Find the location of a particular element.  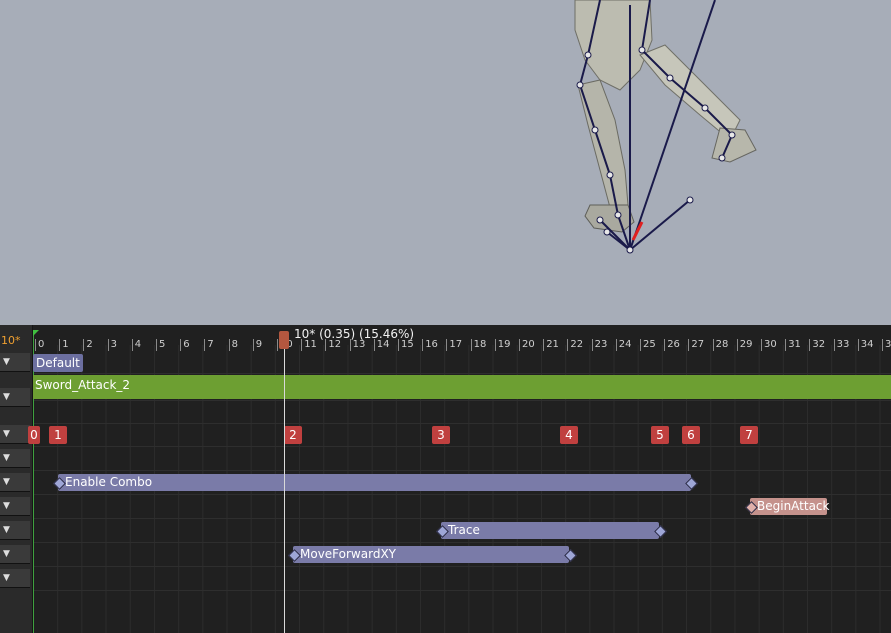

ruler-tick-label: 4 is located at coordinates (144, 345).